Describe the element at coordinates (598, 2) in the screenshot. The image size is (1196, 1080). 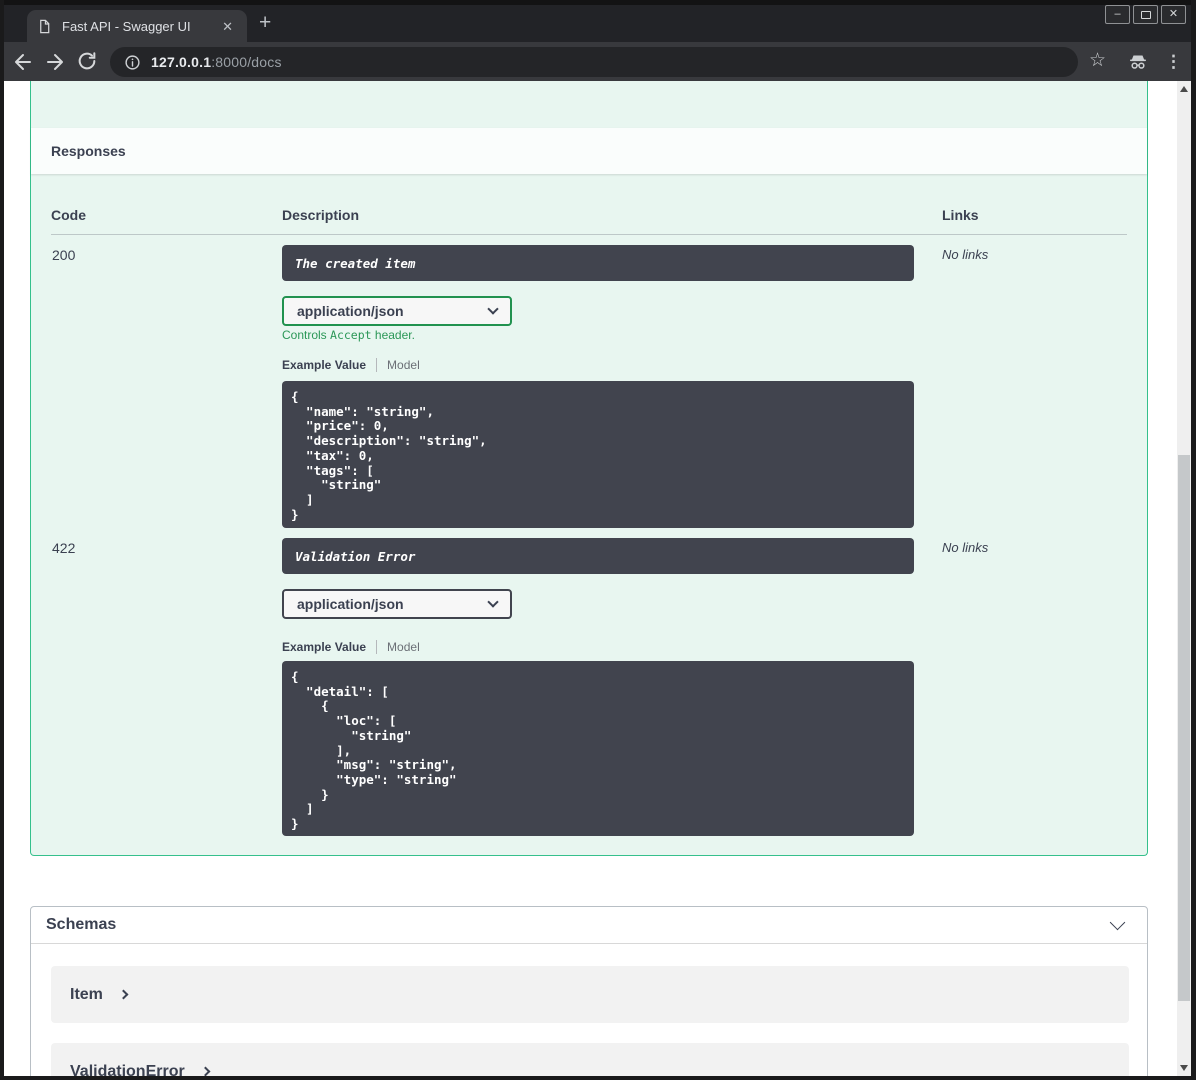
I see `window-top-border` at that location.